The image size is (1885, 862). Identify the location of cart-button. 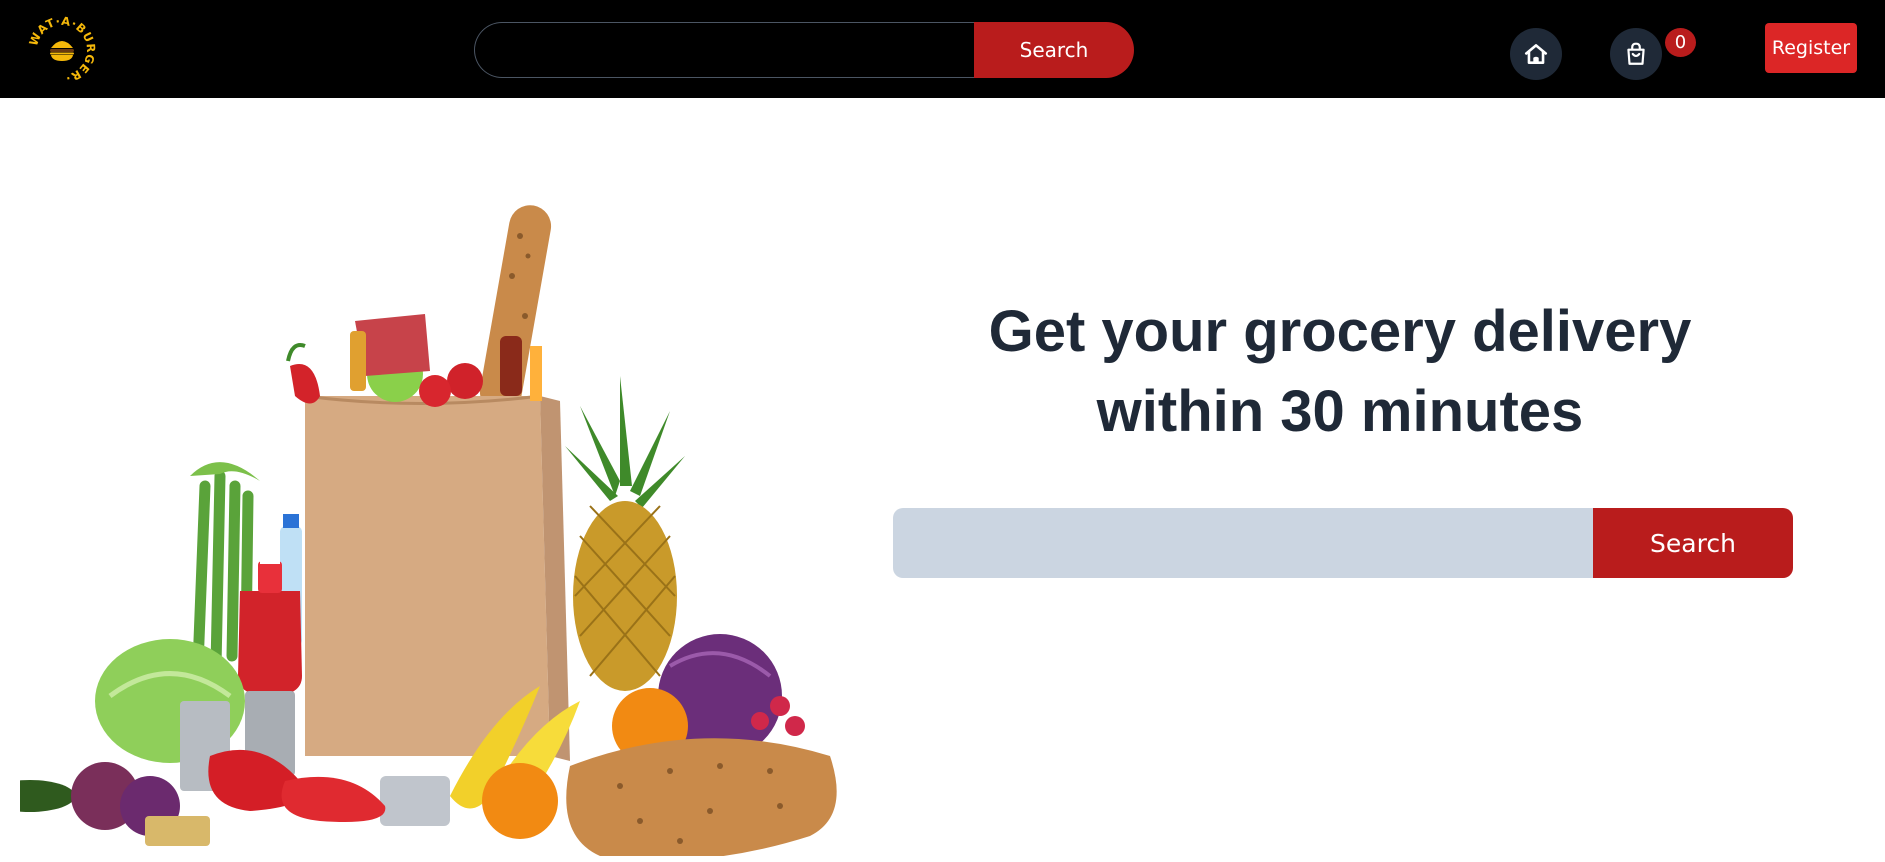
(1636, 54).